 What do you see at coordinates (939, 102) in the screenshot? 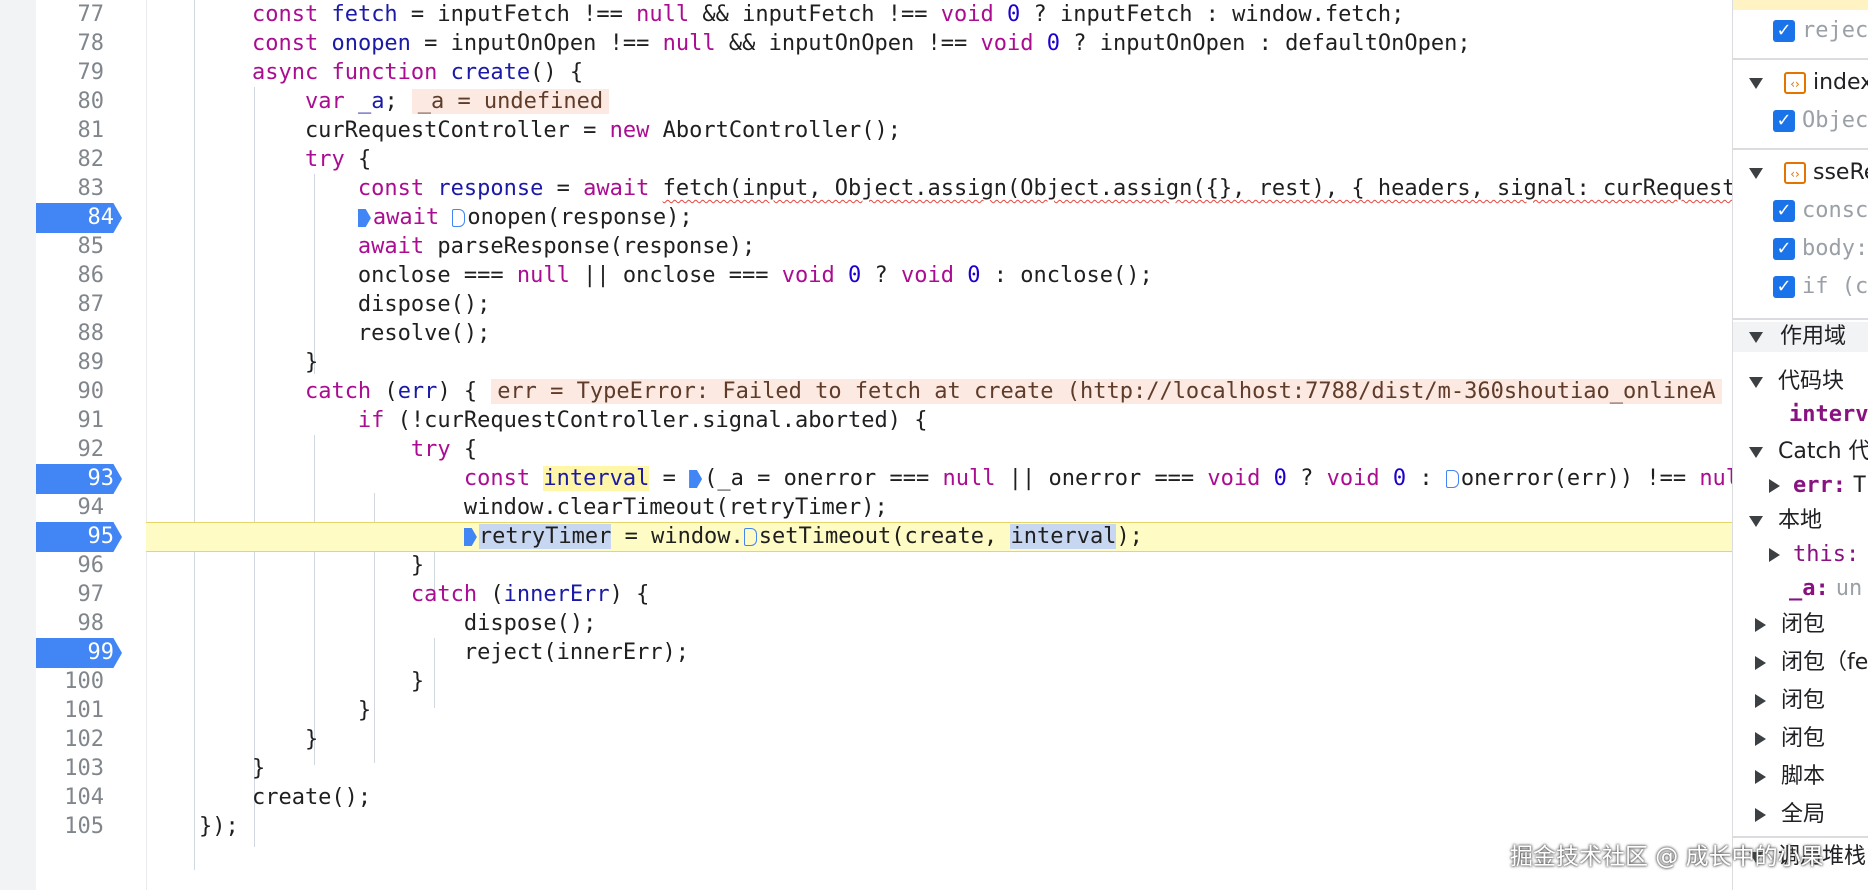
I see `code-line: var _a; _a = undefined` at bounding box center [939, 102].